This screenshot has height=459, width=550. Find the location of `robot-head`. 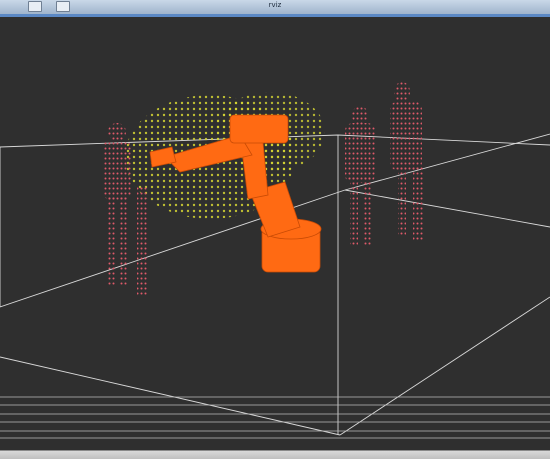

robot-head is located at coordinates (259, 129).